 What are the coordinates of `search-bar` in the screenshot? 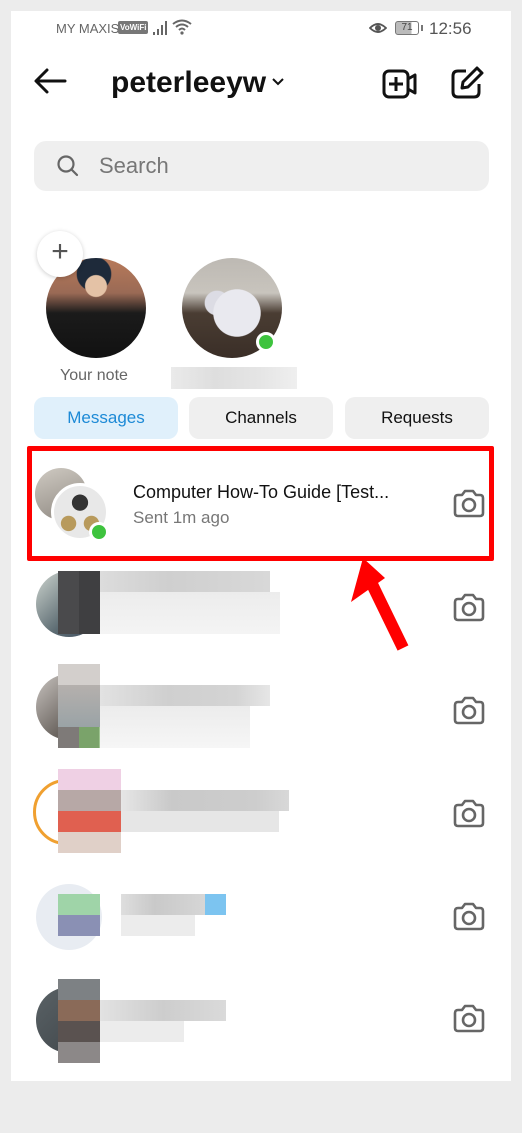 It's located at (261, 166).